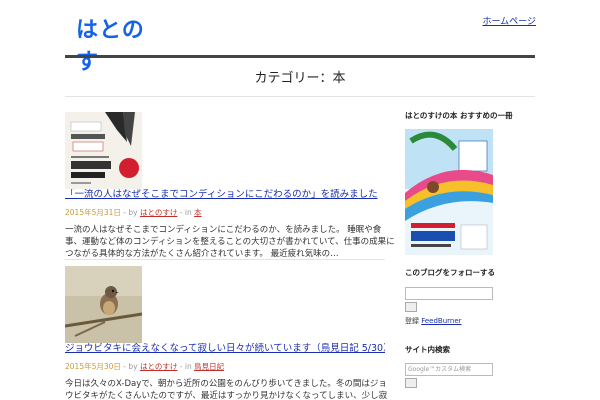  What do you see at coordinates (93, 212) in the screenshot?
I see `post-date: 2015年5月31日` at bounding box center [93, 212].